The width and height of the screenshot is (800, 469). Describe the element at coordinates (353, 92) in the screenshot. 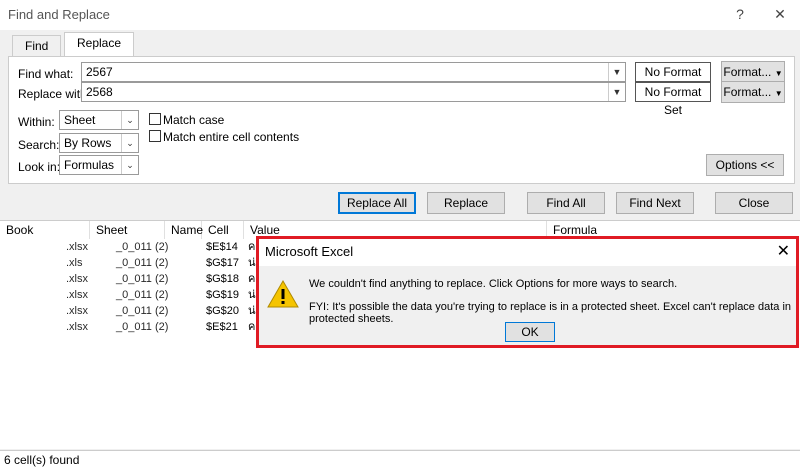

I see `replace-with-input: 2568 ▼` at that location.